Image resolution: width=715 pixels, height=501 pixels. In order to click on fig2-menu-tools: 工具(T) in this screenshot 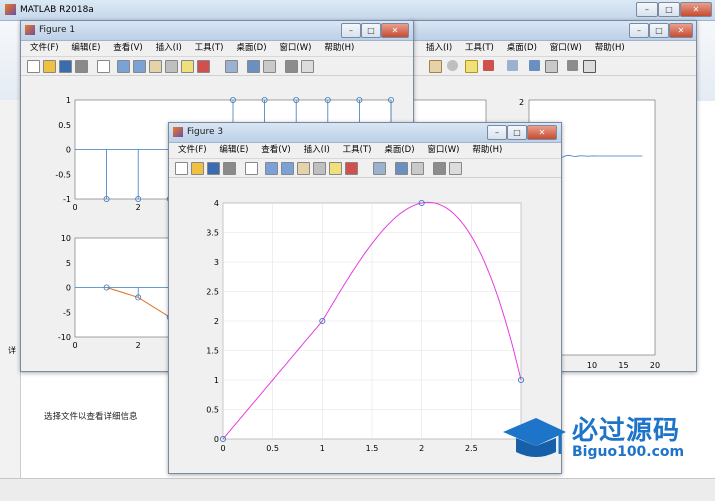, I will do `click(479, 48)`.